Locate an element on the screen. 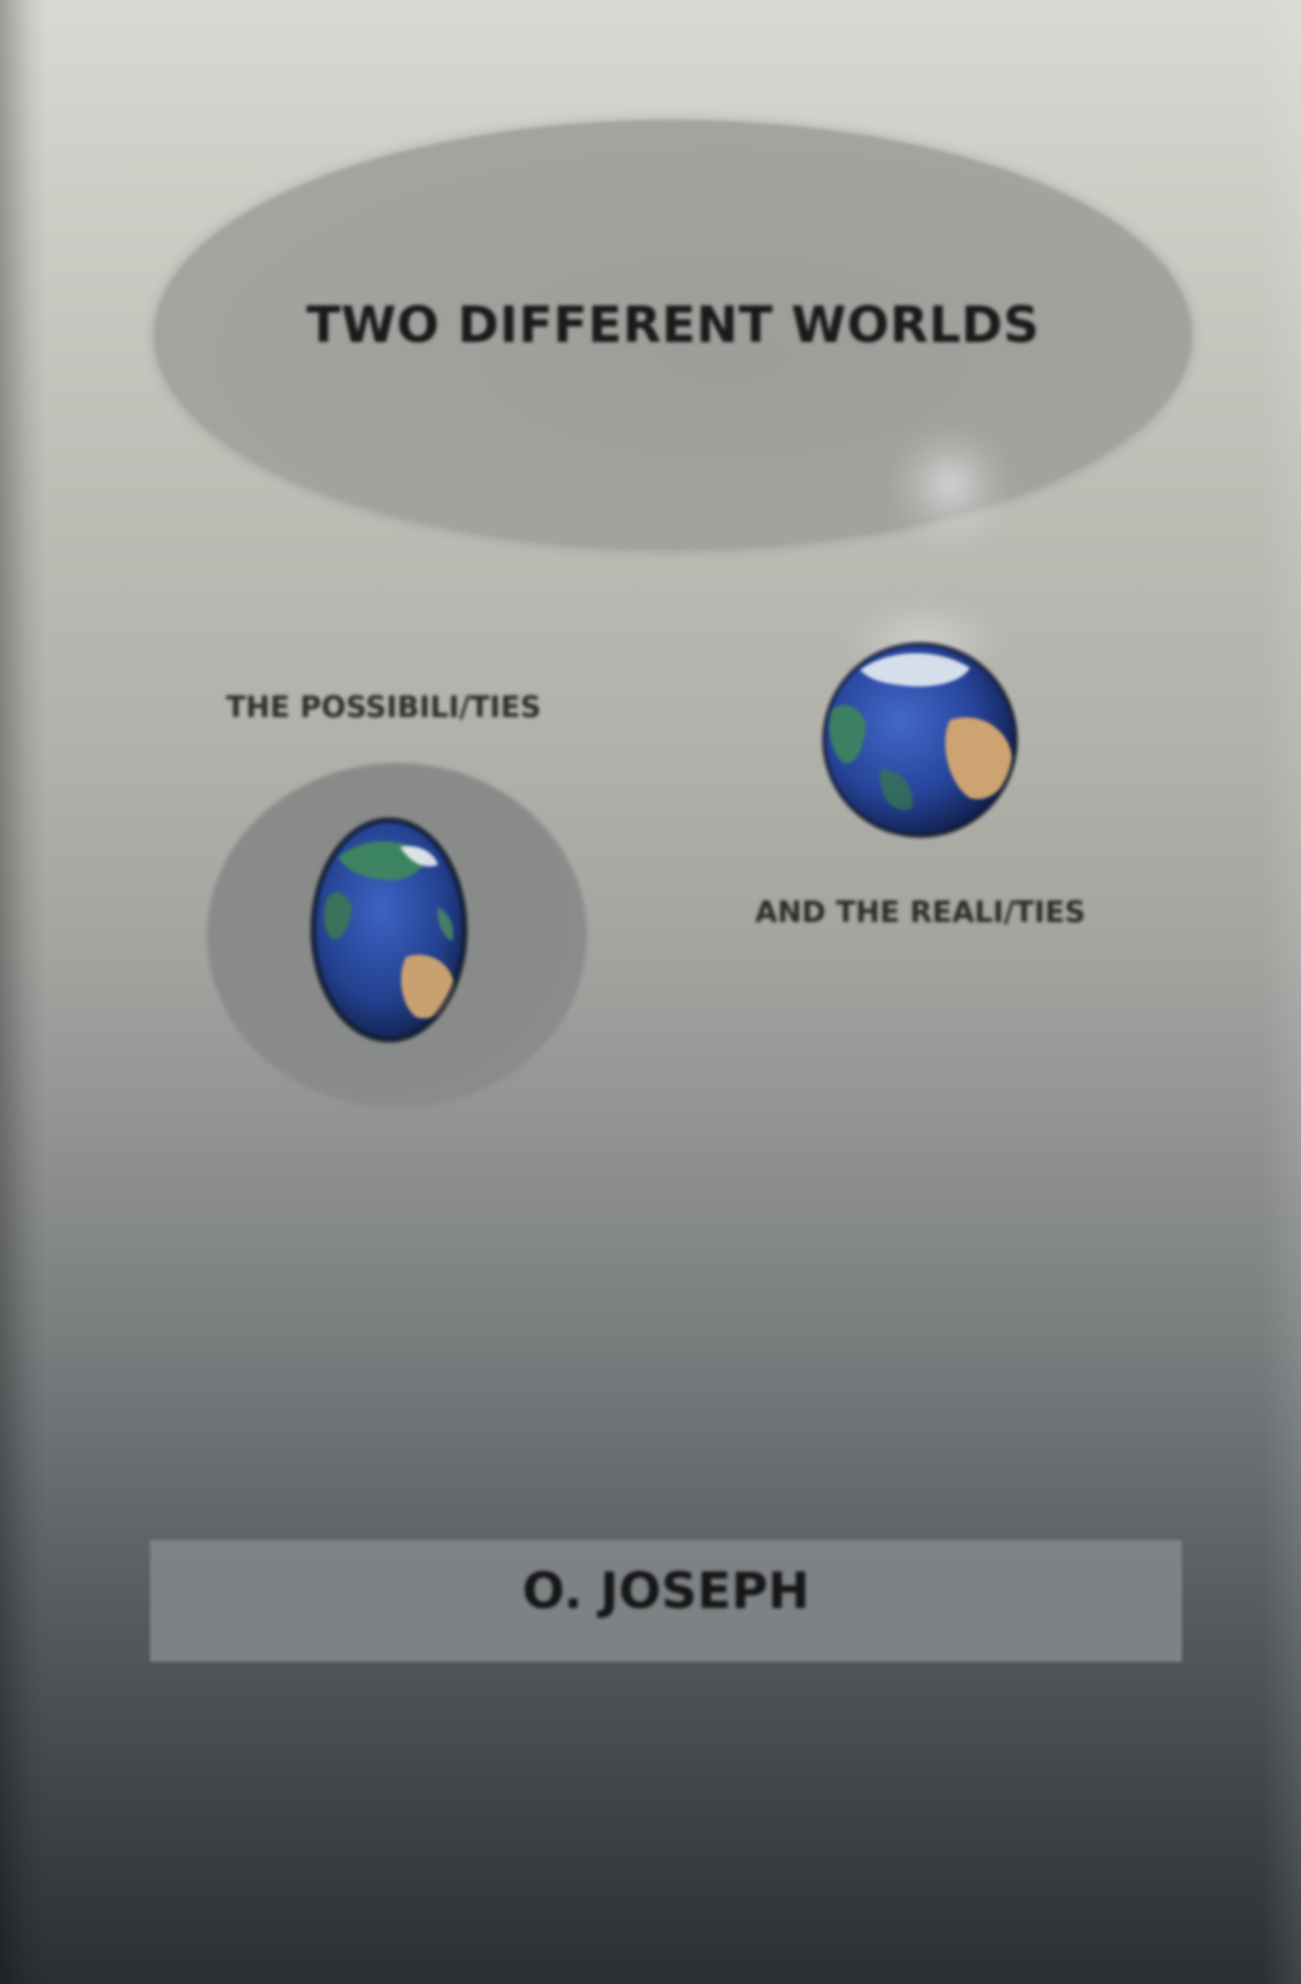 This screenshot has width=1301, height=1984. book-title: TWO DIFFERENT WORLDS is located at coordinates (673, 325).